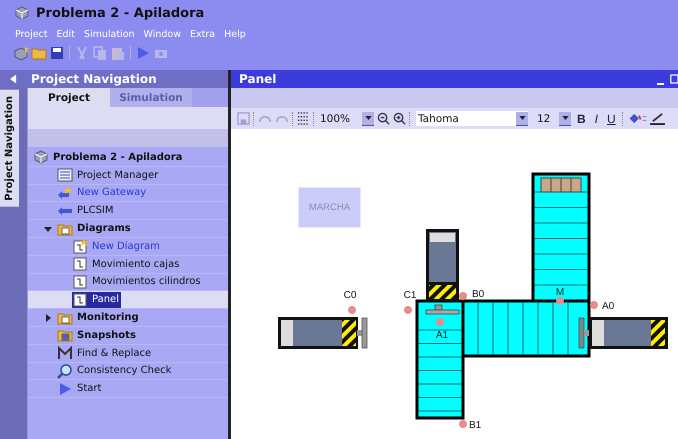  I want to click on format-button: U, so click(611, 119).